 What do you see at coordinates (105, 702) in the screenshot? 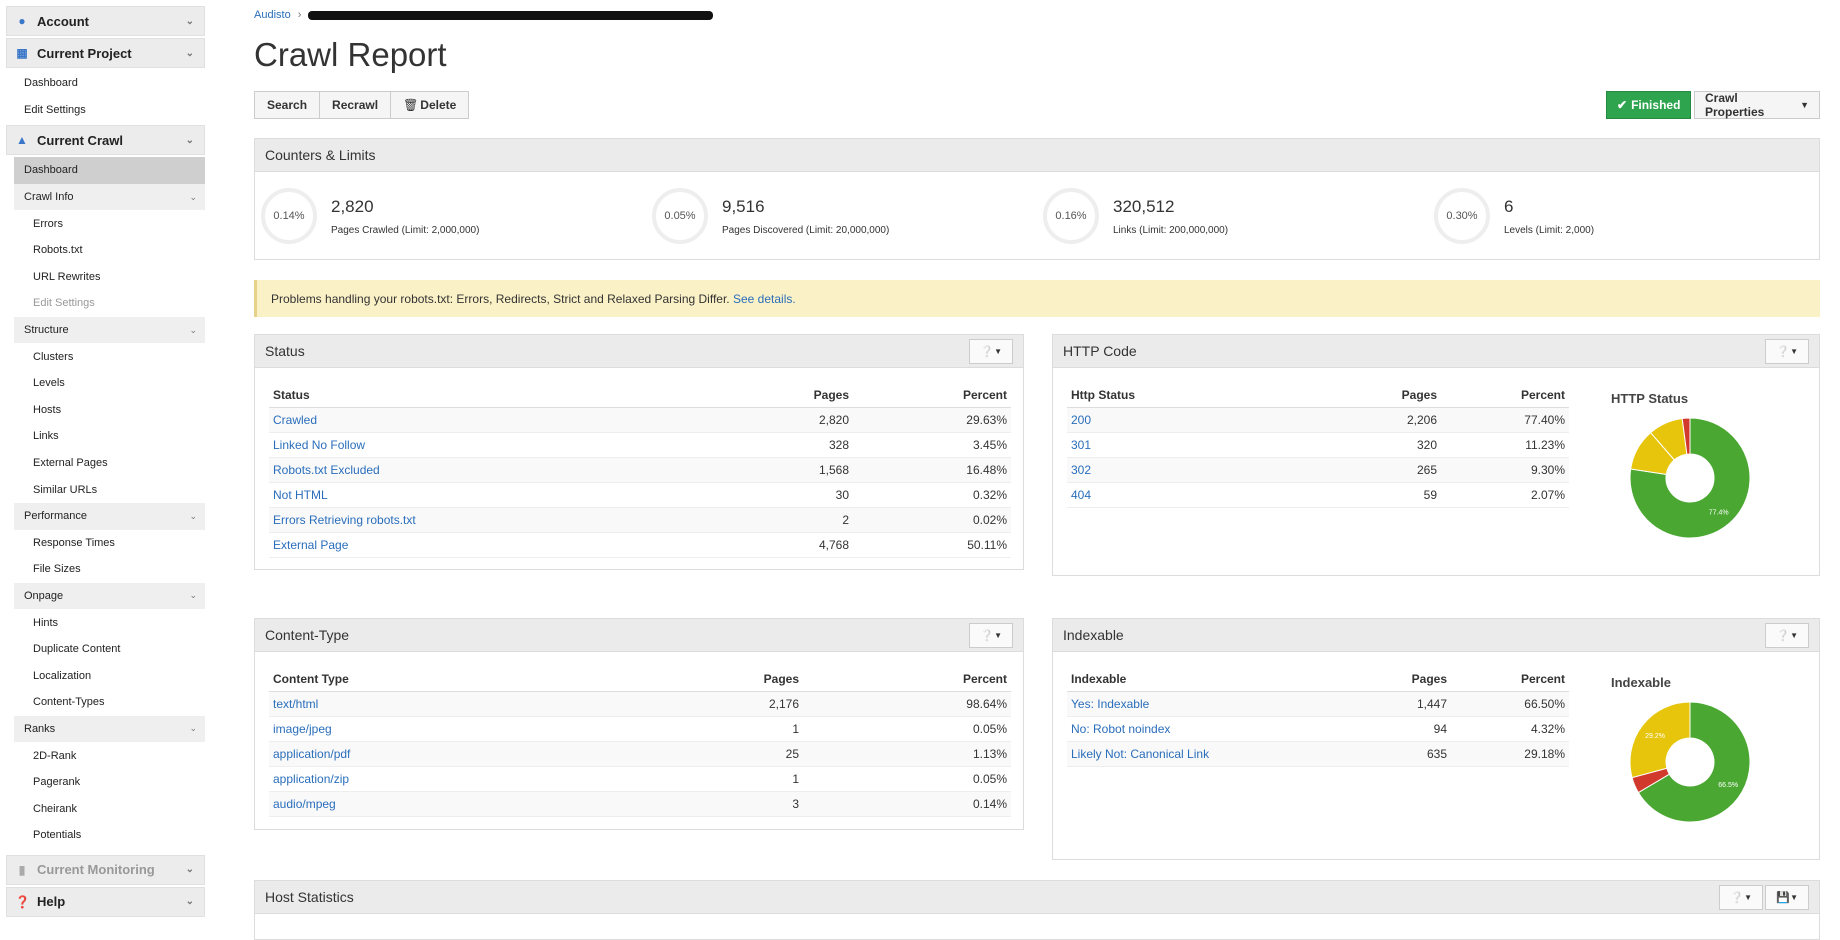
I see `sidebar-item-content-types: Content-Types` at bounding box center [105, 702].